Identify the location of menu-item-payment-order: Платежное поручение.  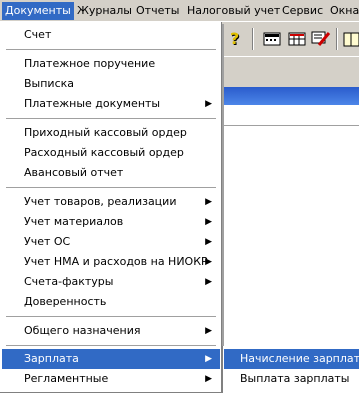
(111, 64).